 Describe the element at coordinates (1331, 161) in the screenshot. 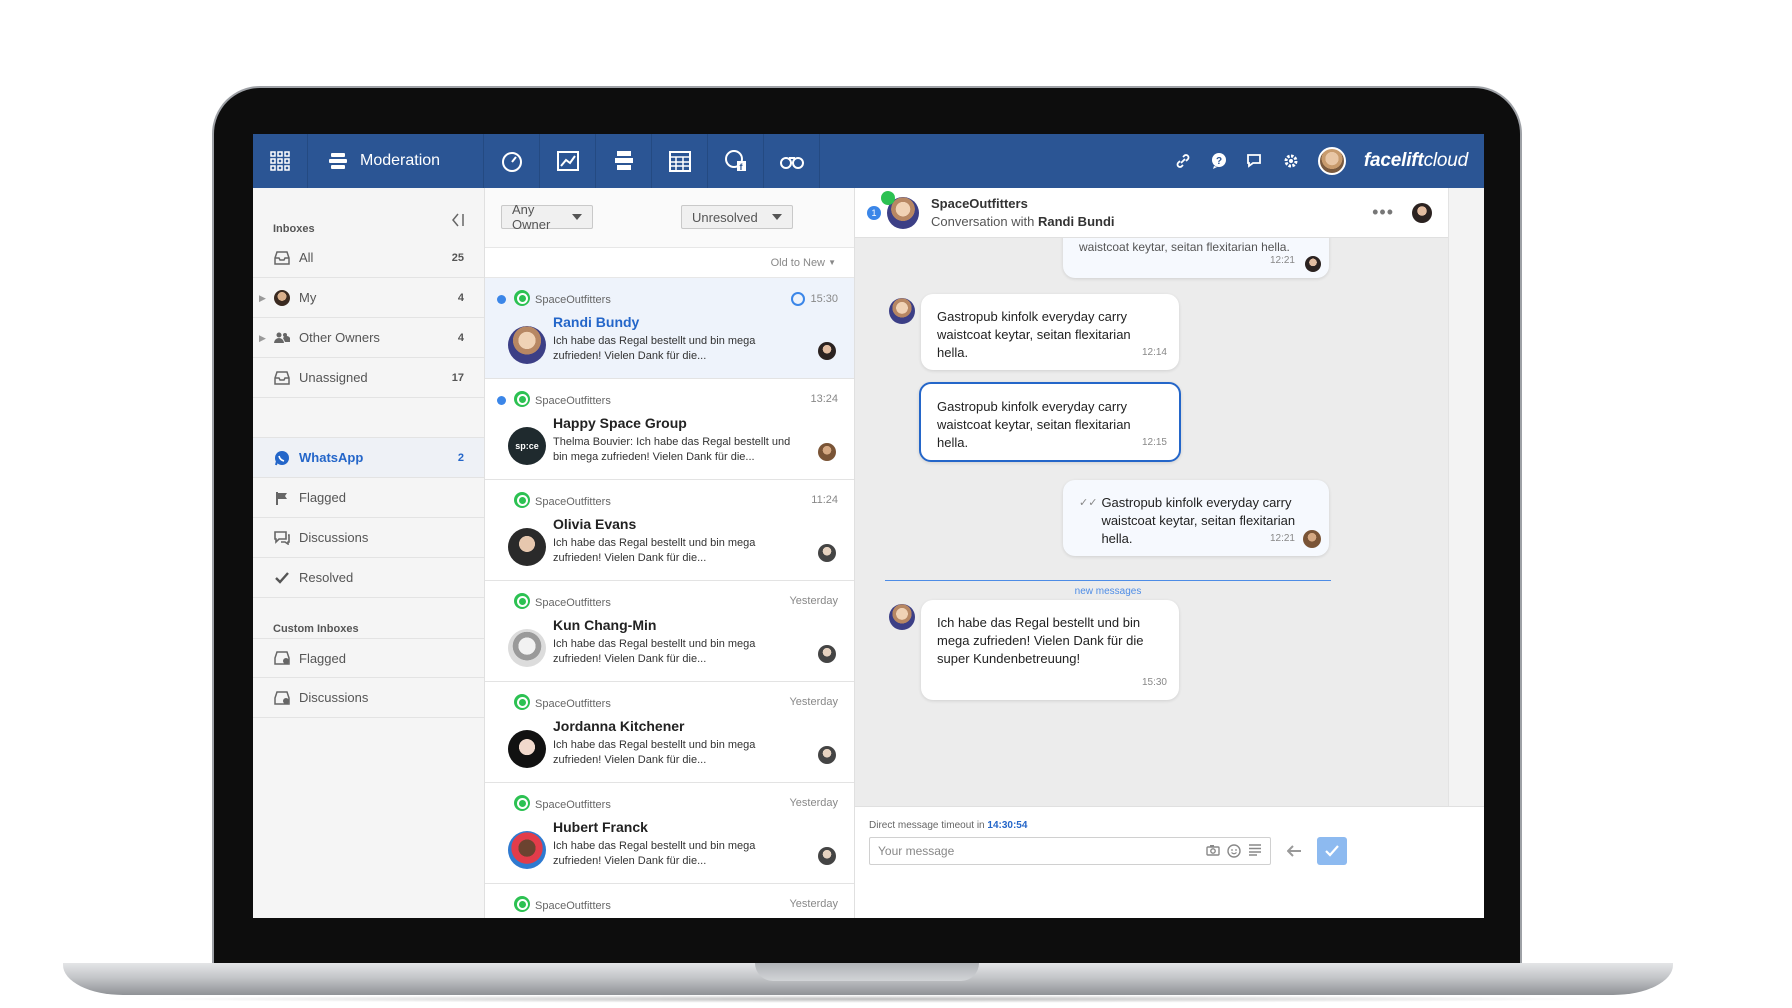

I see `user-avatar` at that location.